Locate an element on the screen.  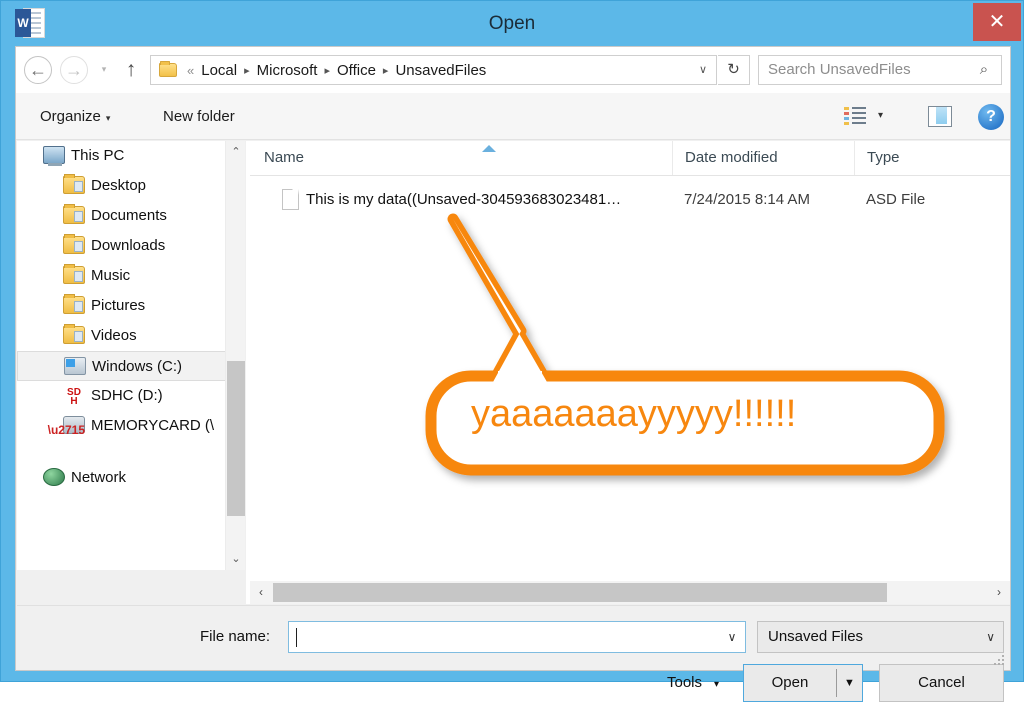
sidebar-label-memorycard: MEMORYCARD (\ is located at coordinates (153, 425).